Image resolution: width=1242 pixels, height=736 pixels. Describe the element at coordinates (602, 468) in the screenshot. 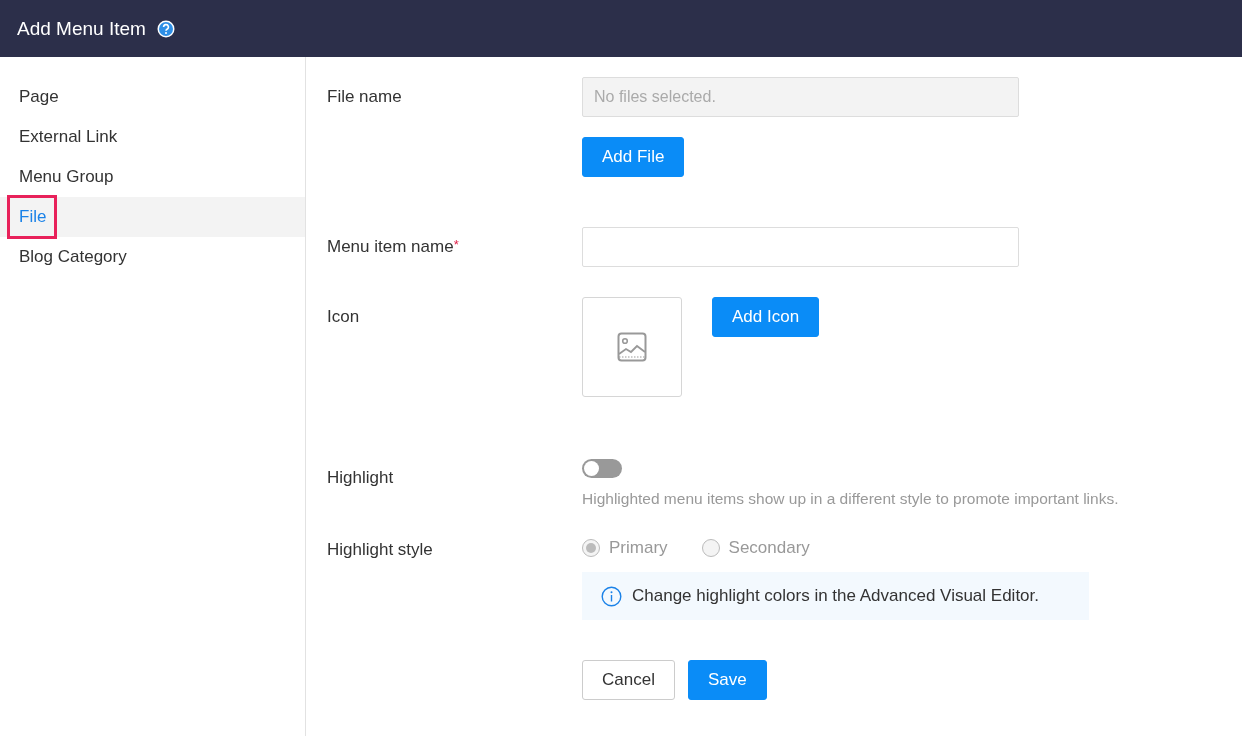

I see `highlight-toggle` at that location.